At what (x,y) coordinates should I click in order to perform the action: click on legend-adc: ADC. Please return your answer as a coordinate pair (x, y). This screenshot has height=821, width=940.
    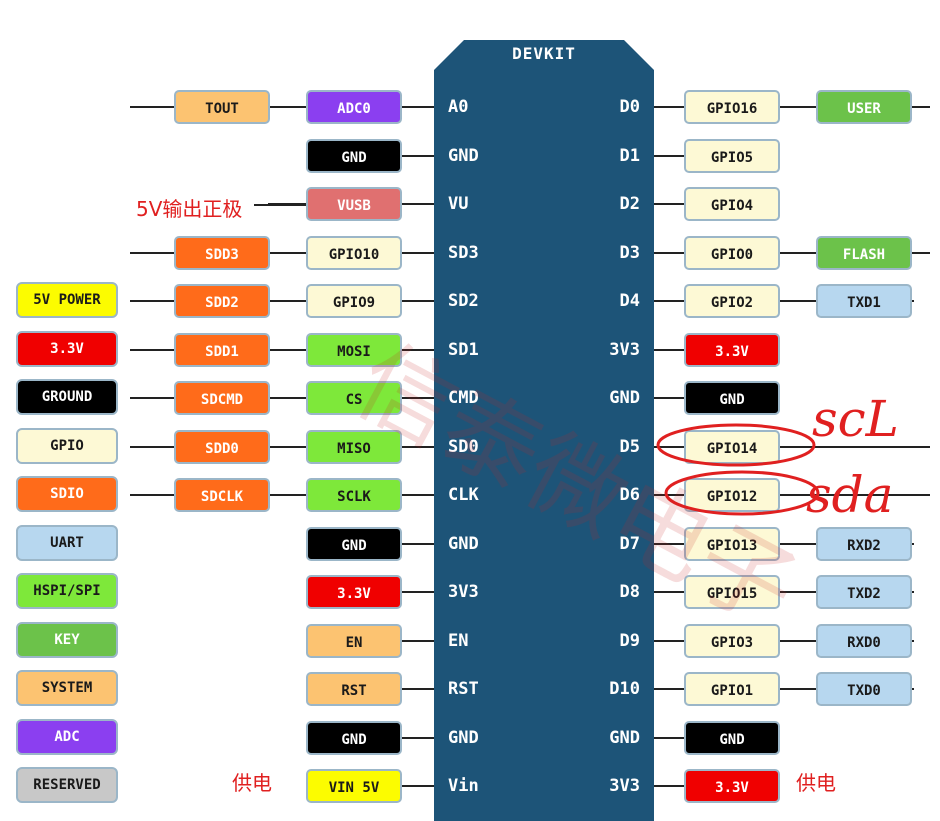
    Looking at the image, I should click on (67, 736).